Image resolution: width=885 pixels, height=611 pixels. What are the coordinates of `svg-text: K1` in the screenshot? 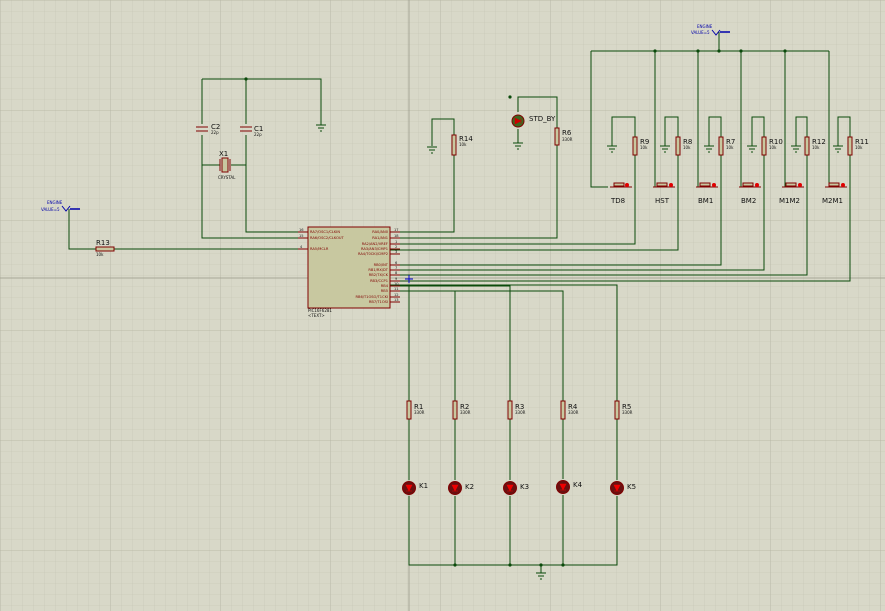 It's located at (423, 486).